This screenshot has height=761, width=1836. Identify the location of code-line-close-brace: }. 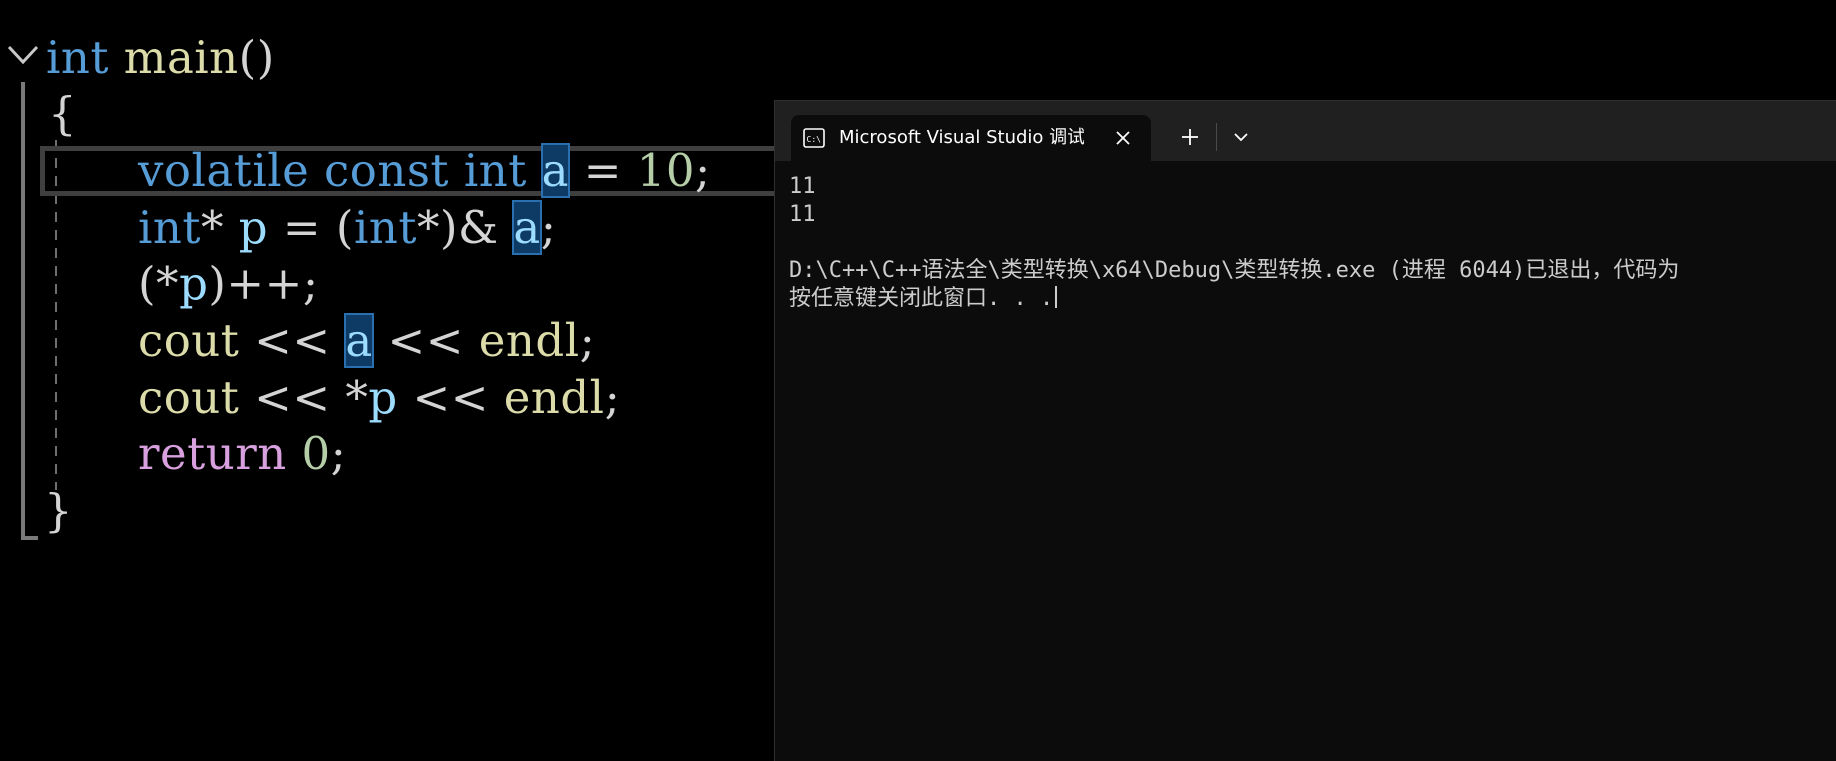
(58, 511).